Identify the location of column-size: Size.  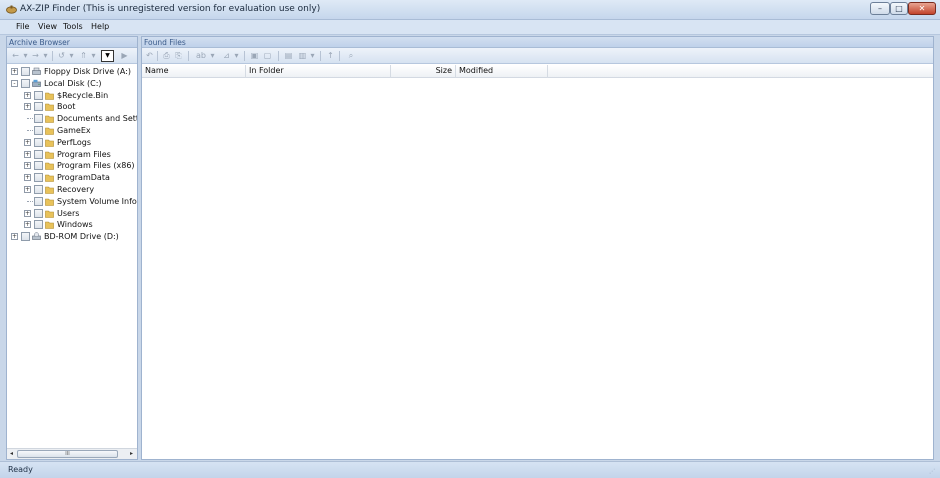
(423, 71).